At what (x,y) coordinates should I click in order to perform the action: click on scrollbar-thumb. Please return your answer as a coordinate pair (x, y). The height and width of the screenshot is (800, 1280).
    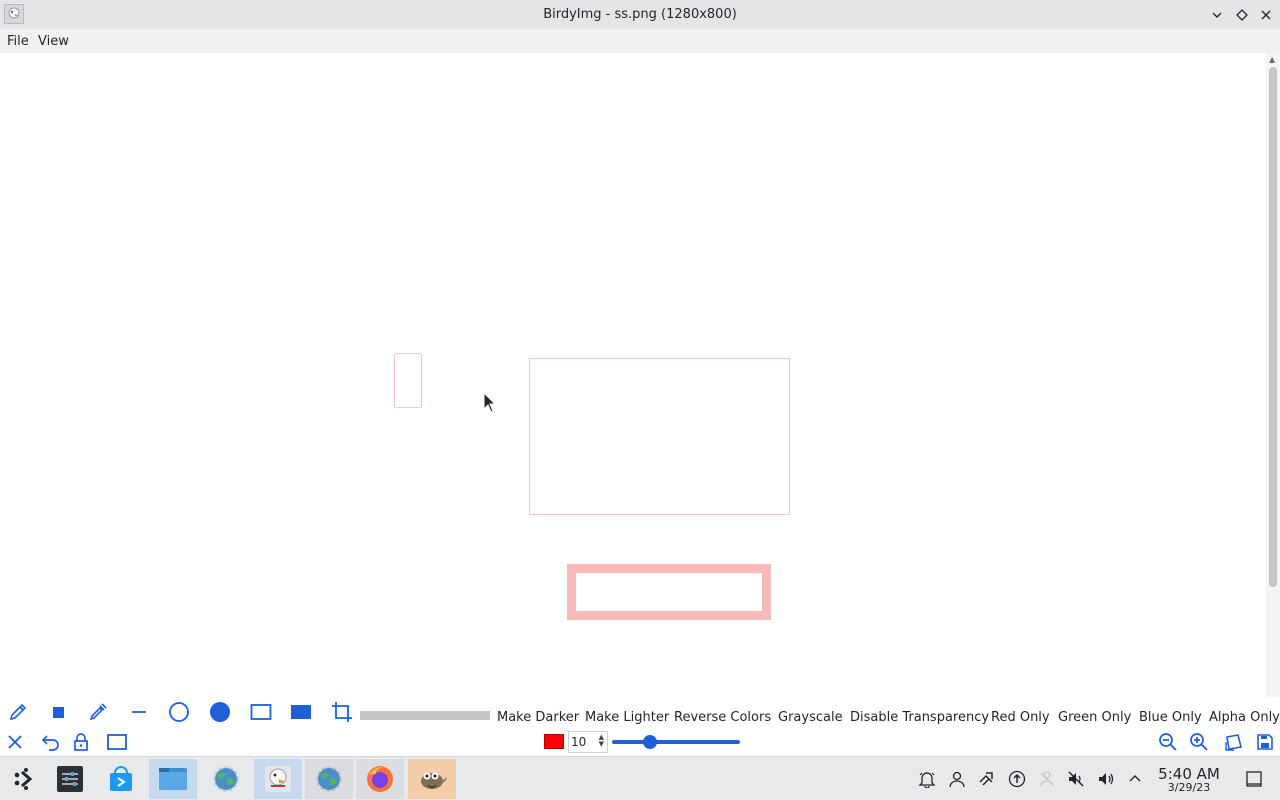
    Looking at the image, I should click on (1273, 327).